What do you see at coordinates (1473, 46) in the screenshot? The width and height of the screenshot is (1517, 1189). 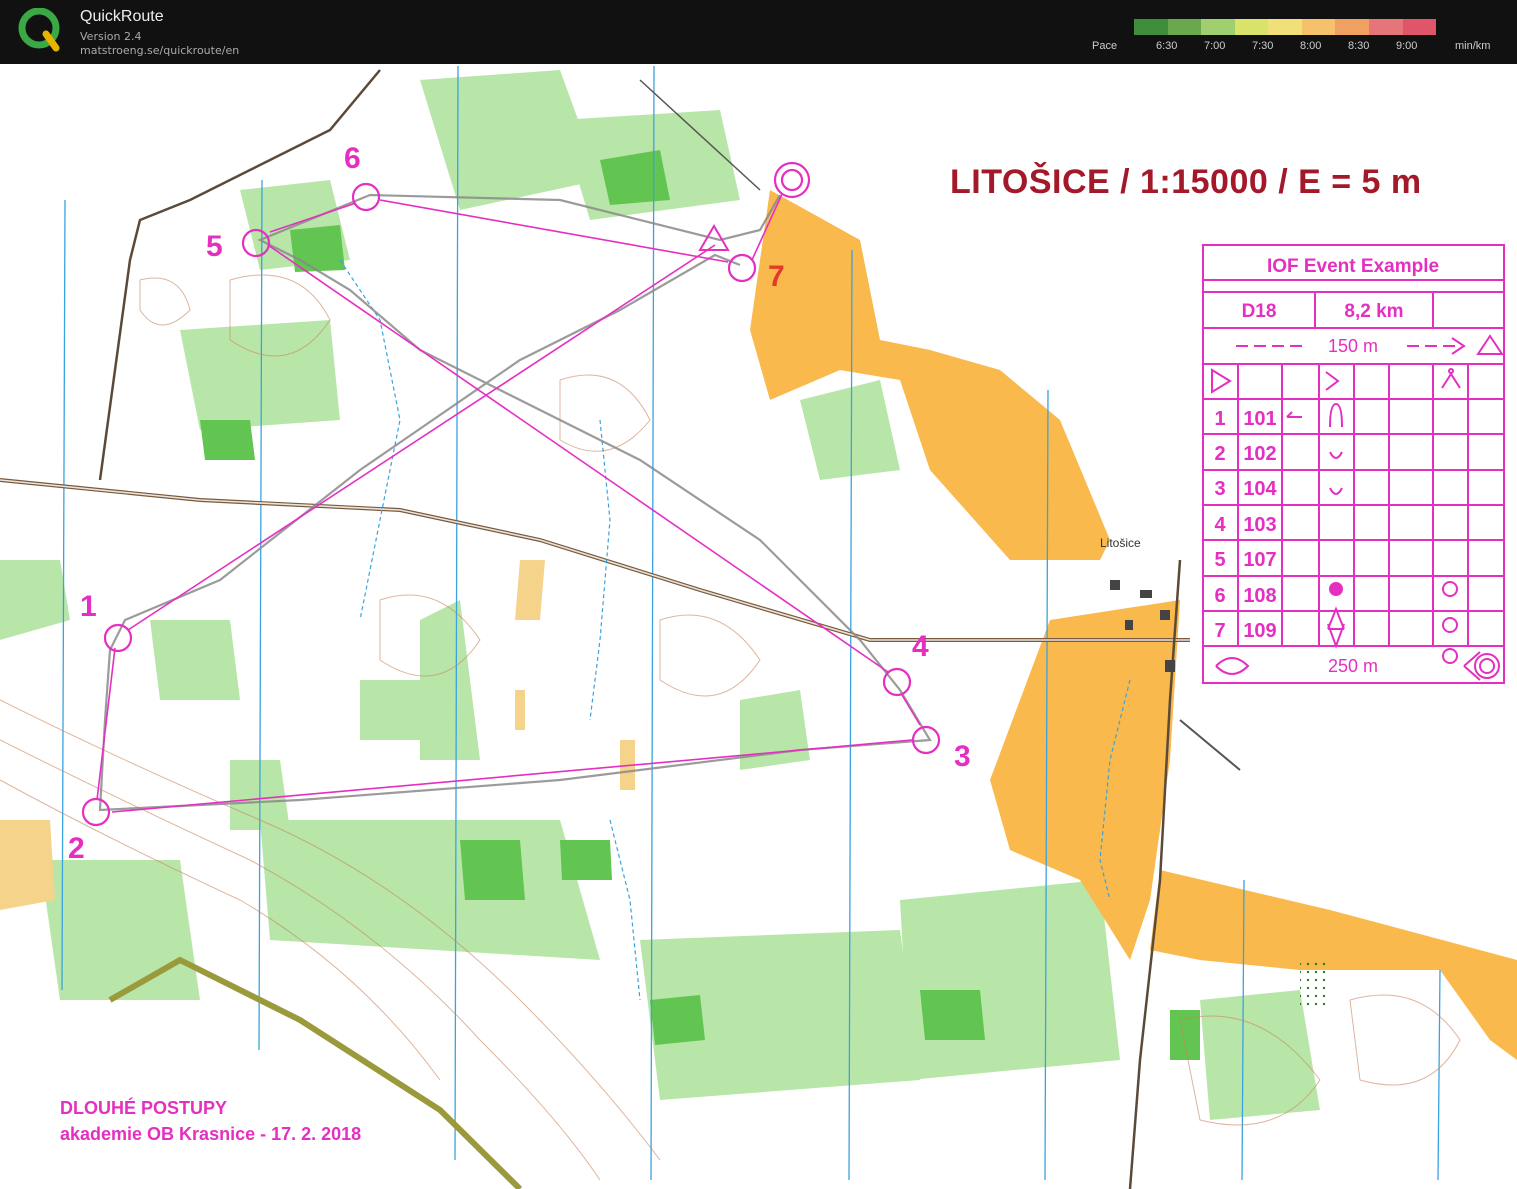 I see `pace-unit: min/km` at bounding box center [1473, 46].